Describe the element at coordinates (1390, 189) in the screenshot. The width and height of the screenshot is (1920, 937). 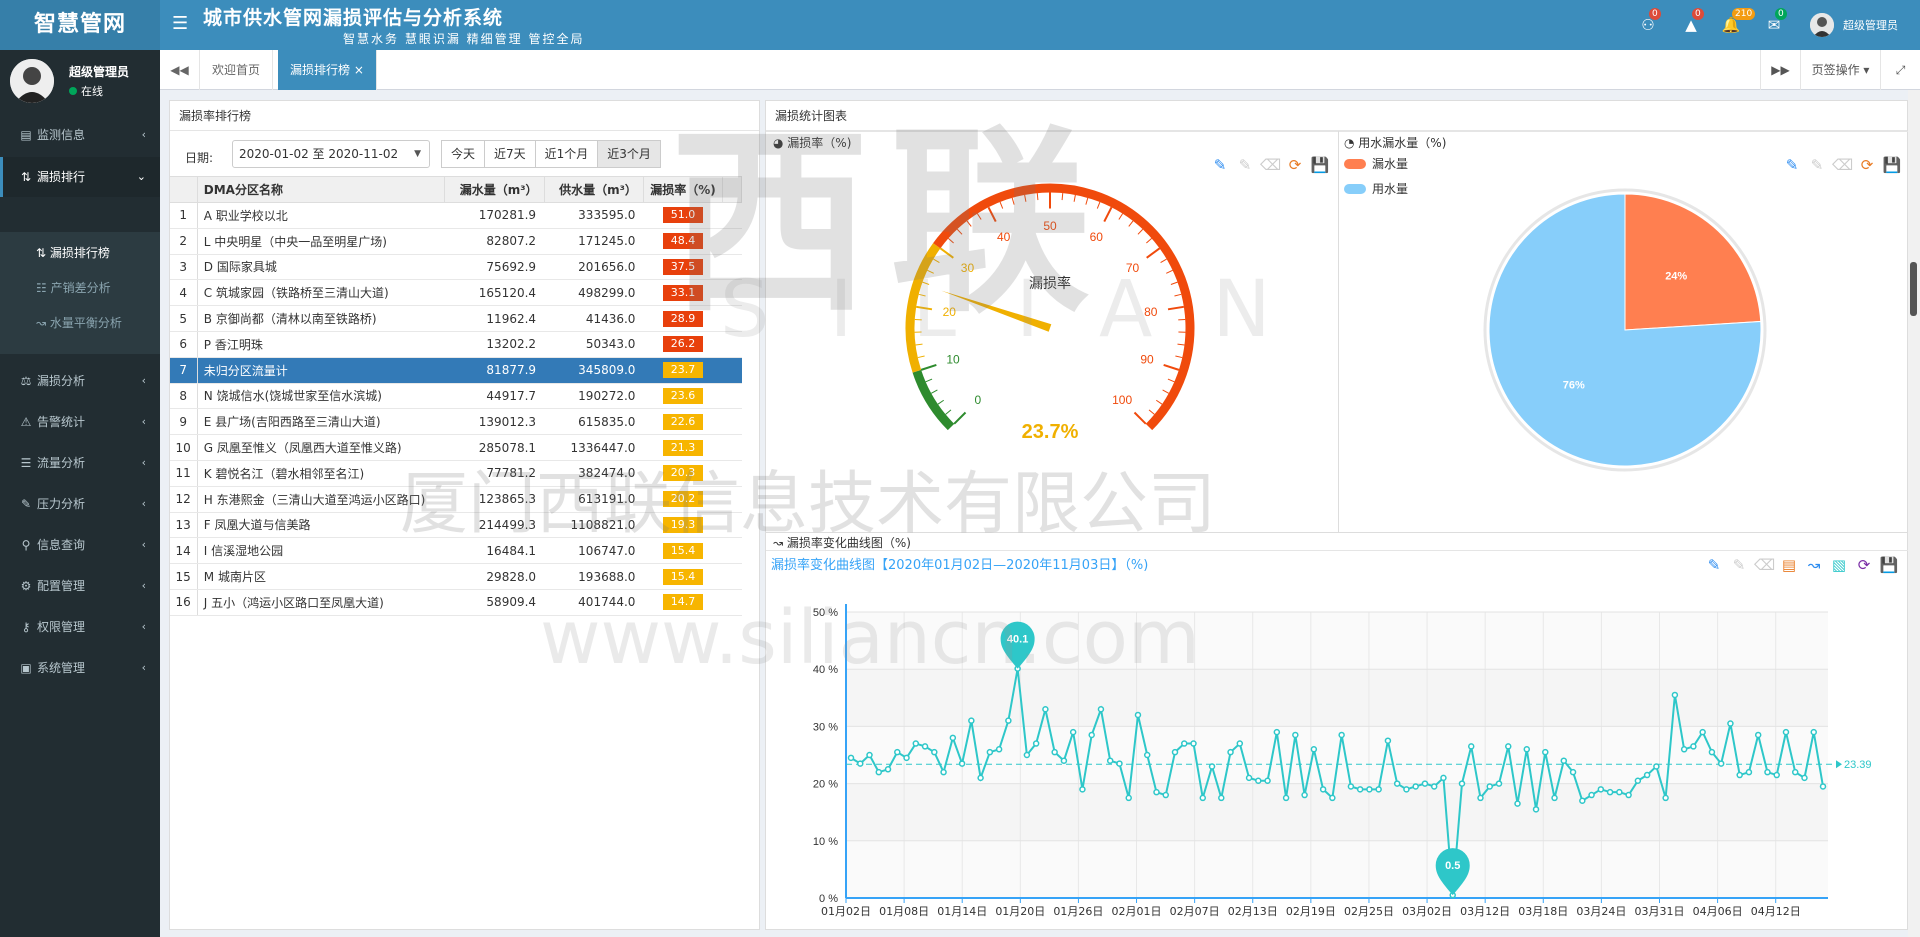
I see `pie-legend-use-label: 用水量` at that location.